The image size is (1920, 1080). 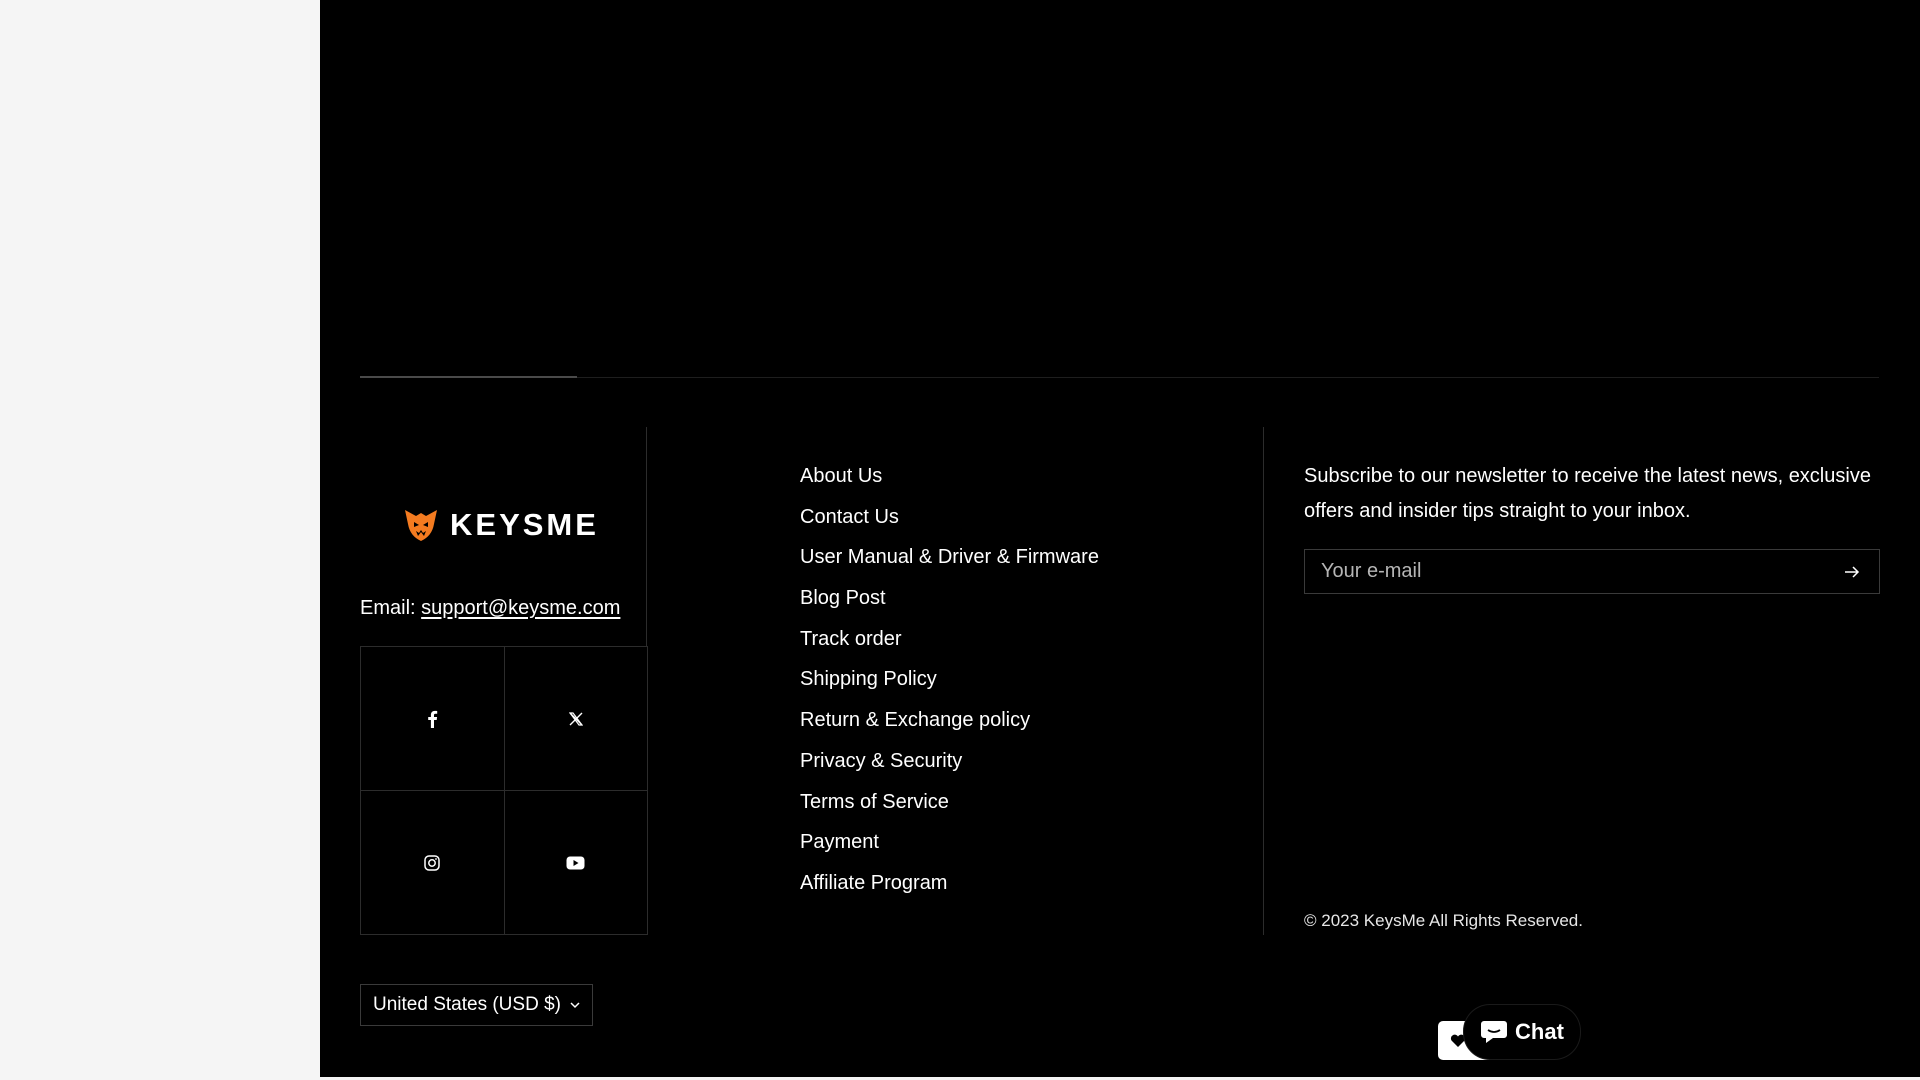 I want to click on footer-link-terms-of-service: Terms of Service, so click(x=949, y=807).